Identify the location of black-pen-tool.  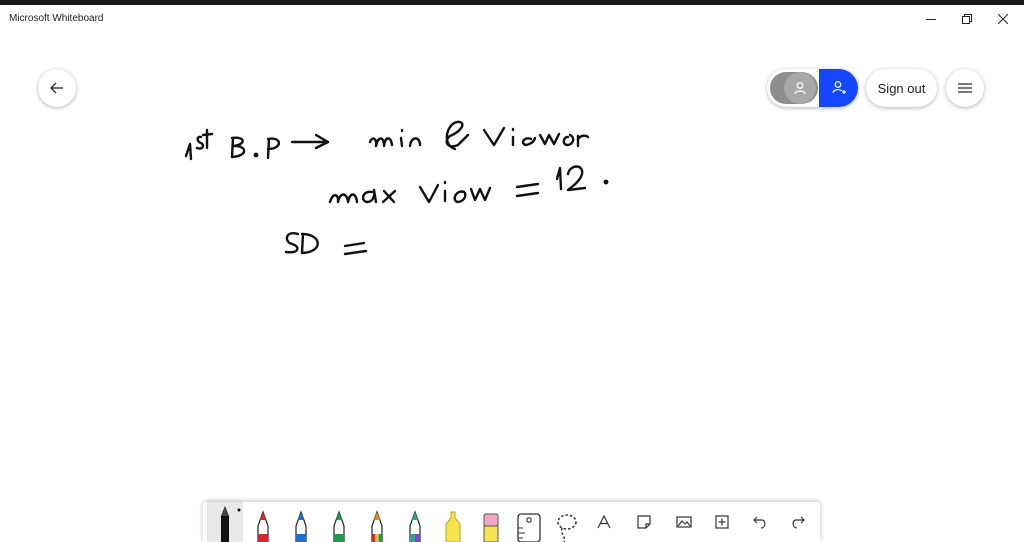
(225, 522).